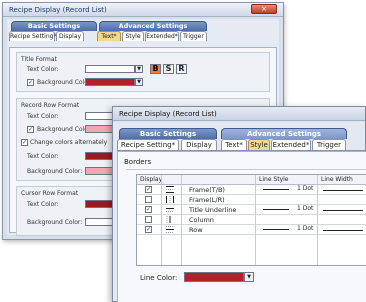 The image size is (366, 302). I want to click on col-line-style: Line Style, so click(274, 179).